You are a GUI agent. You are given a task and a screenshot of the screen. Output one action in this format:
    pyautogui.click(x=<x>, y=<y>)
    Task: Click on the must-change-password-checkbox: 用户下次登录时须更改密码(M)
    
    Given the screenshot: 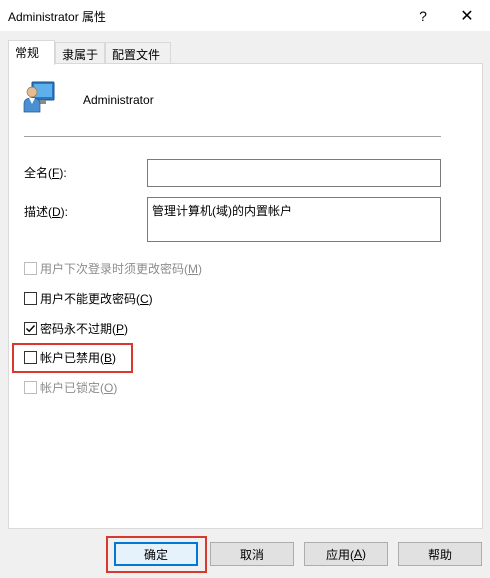 What is the action you would take?
    pyautogui.click(x=113, y=268)
    